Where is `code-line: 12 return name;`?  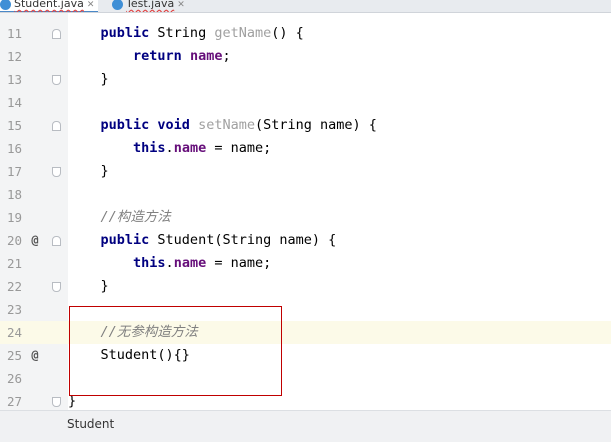 code-line: 12 return name; is located at coordinates (305, 56).